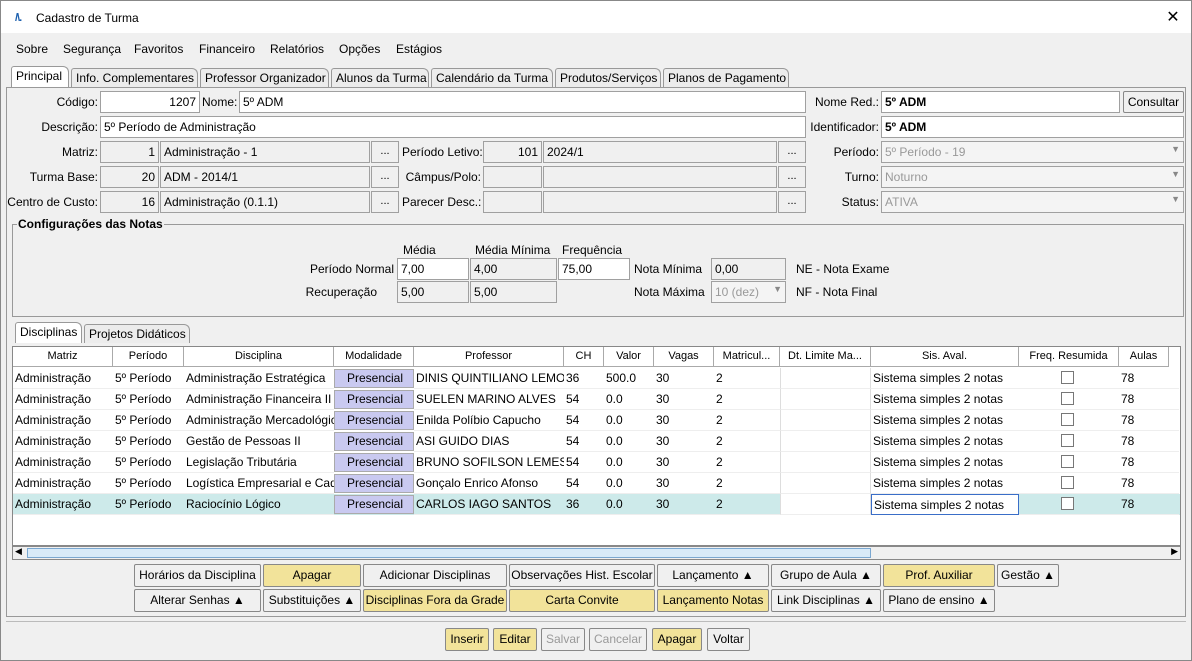 Image resolution: width=1192 pixels, height=661 pixels. I want to click on cell-professor: Gonçalo Enrico Afonso, so click(489, 483).